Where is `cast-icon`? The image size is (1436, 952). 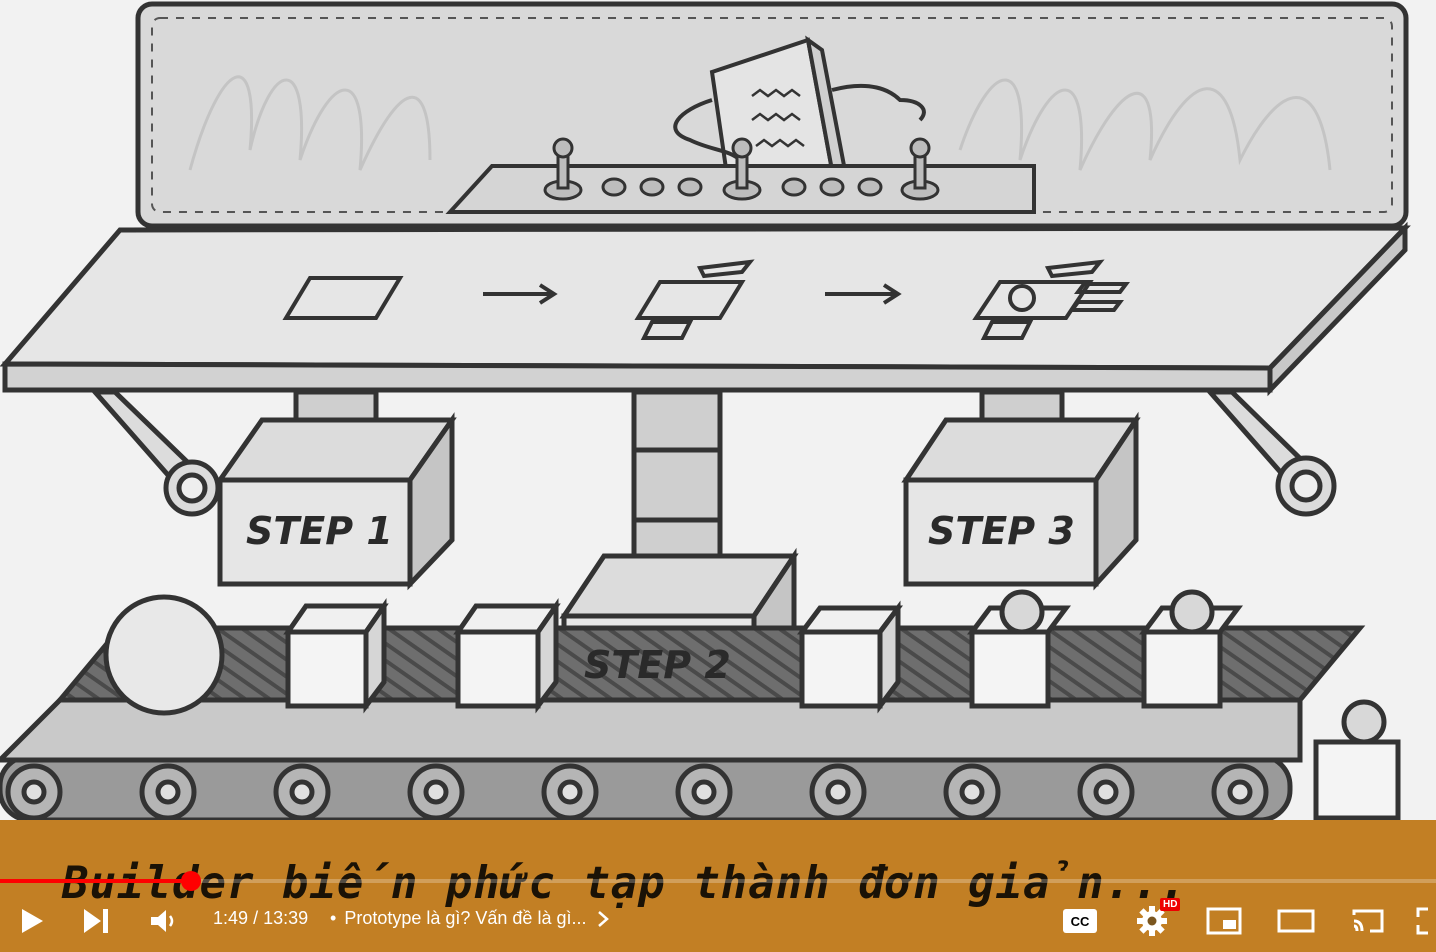 cast-icon is located at coordinates (1368, 921).